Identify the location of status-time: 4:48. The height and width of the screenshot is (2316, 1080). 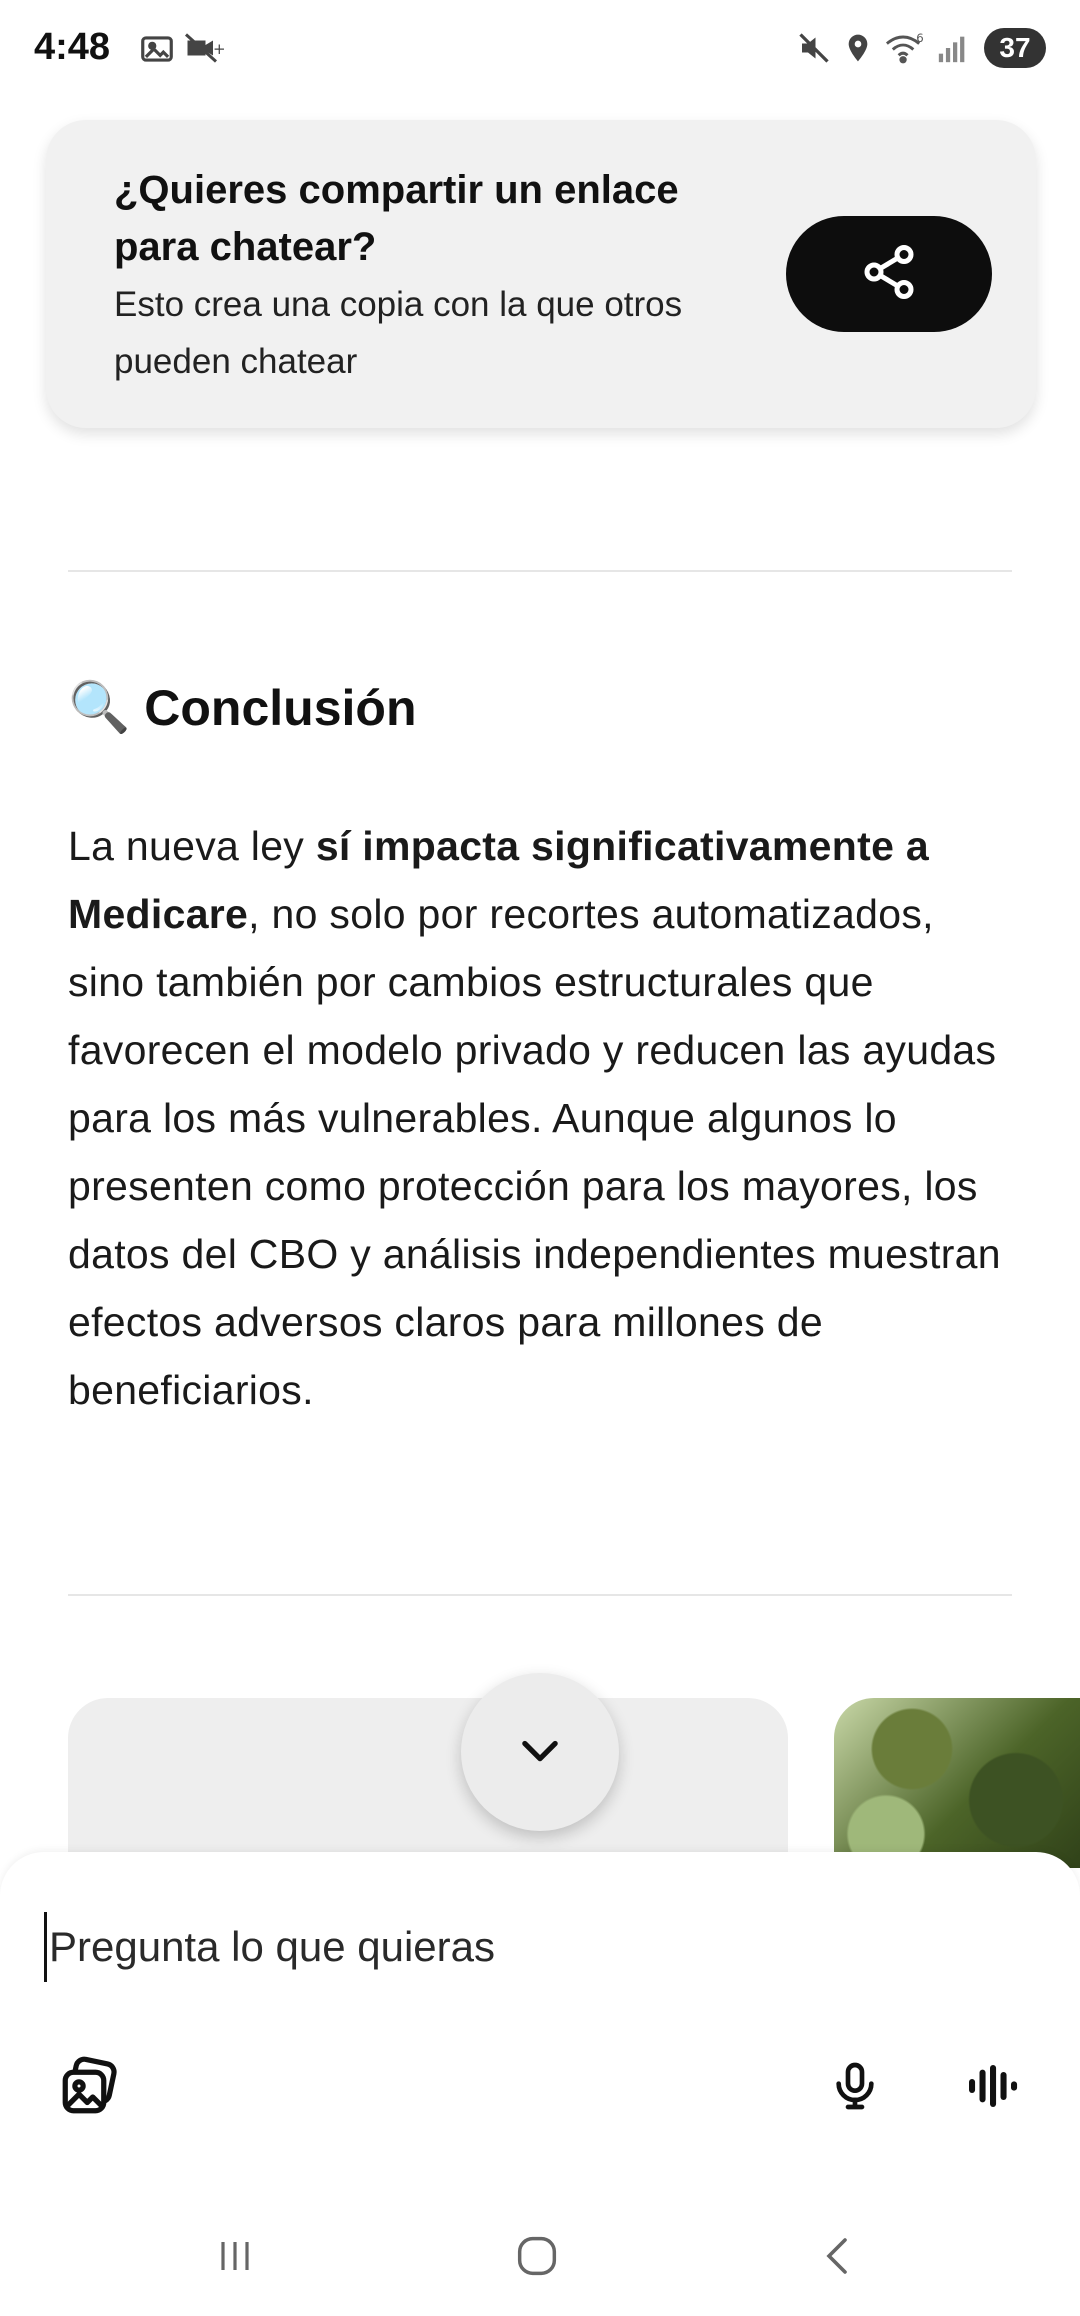
(72, 47).